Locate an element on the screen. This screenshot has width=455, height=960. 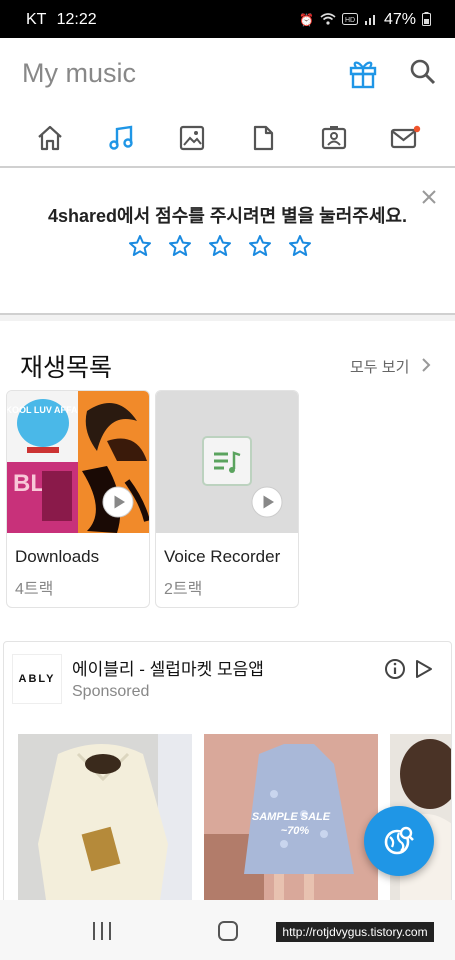
hd-icon: HD is located at coordinates (349, 20).